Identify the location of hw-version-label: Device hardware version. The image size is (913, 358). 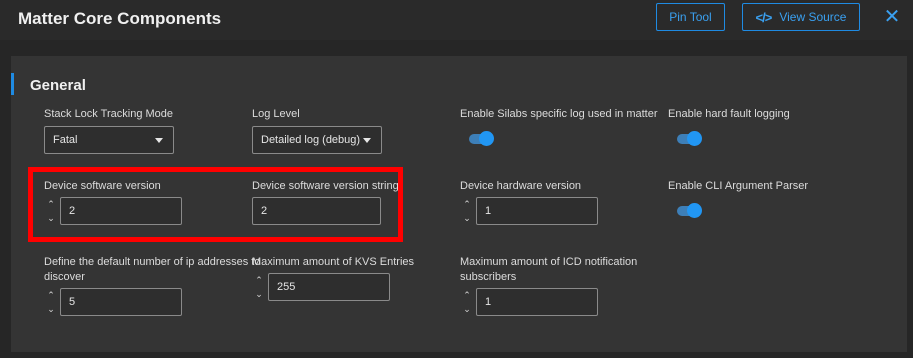
(521, 186).